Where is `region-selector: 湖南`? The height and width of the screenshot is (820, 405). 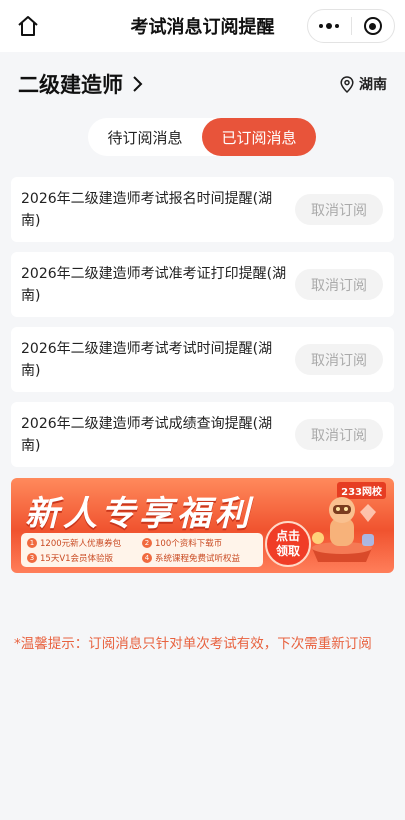
region-selector: 湖南 is located at coordinates (363, 84).